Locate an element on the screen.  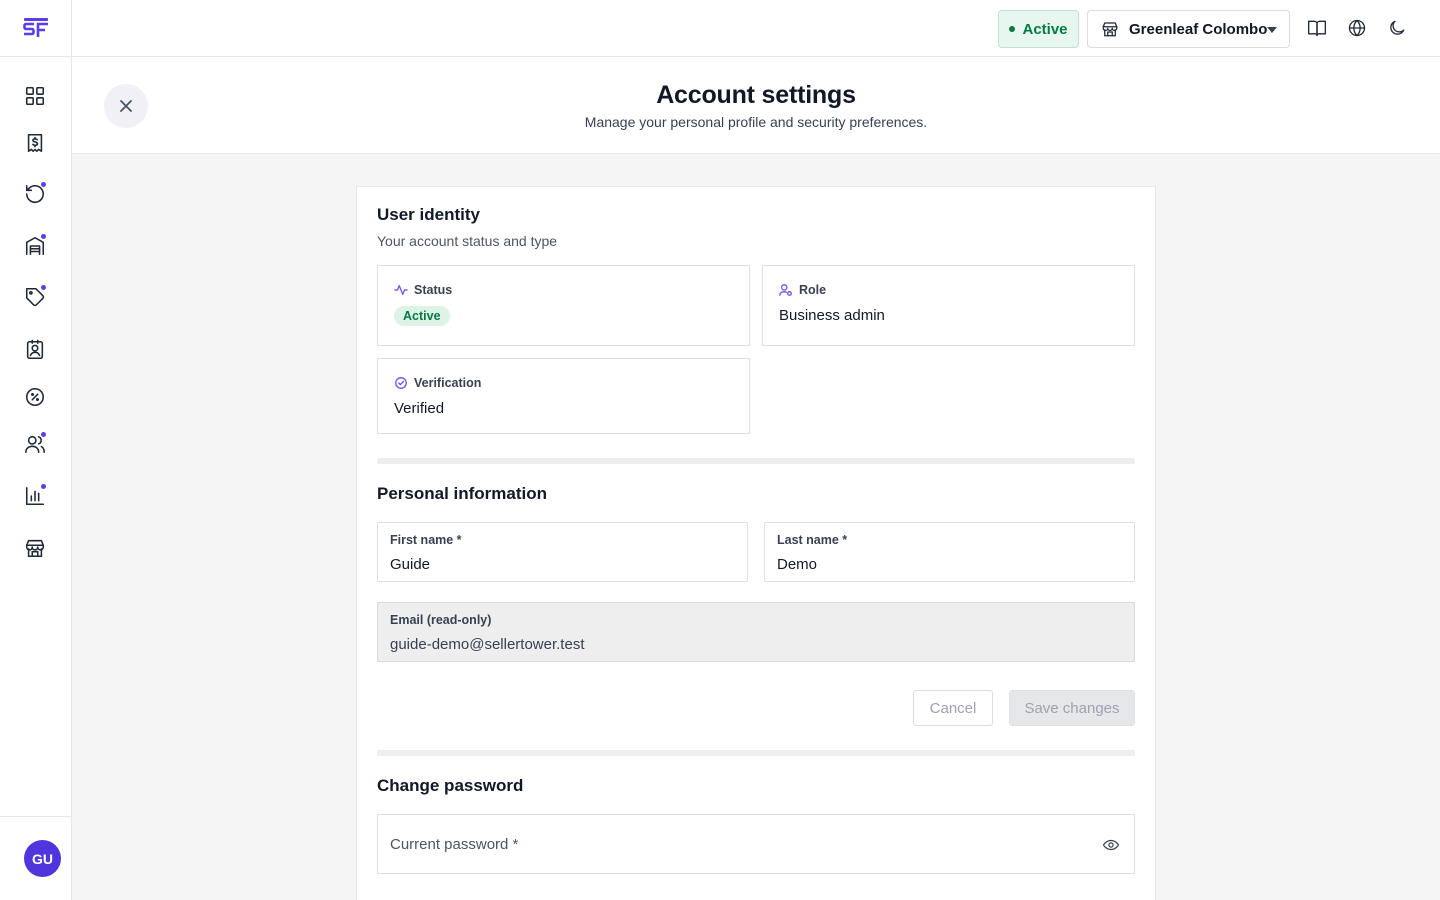
theme-toggle-button is located at coordinates (1397, 28).